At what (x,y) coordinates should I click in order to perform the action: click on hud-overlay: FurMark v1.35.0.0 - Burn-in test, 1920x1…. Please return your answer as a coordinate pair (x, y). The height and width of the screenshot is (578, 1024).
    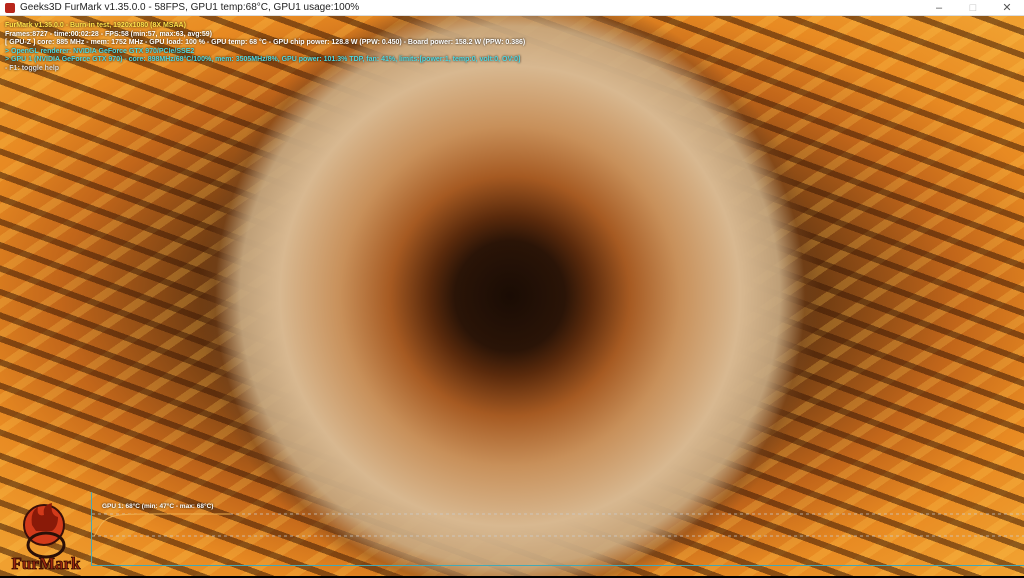
    Looking at the image, I should click on (265, 48).